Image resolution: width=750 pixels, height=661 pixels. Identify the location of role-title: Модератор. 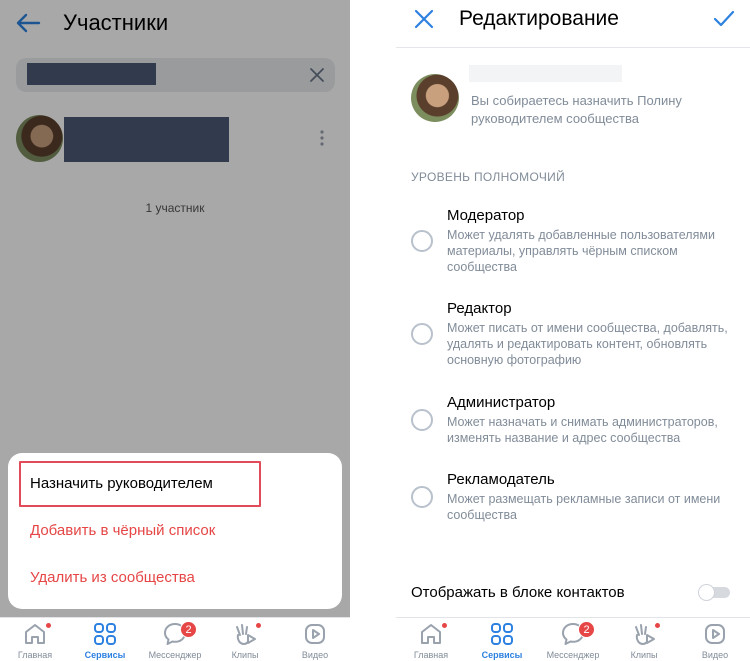
(486, 215).